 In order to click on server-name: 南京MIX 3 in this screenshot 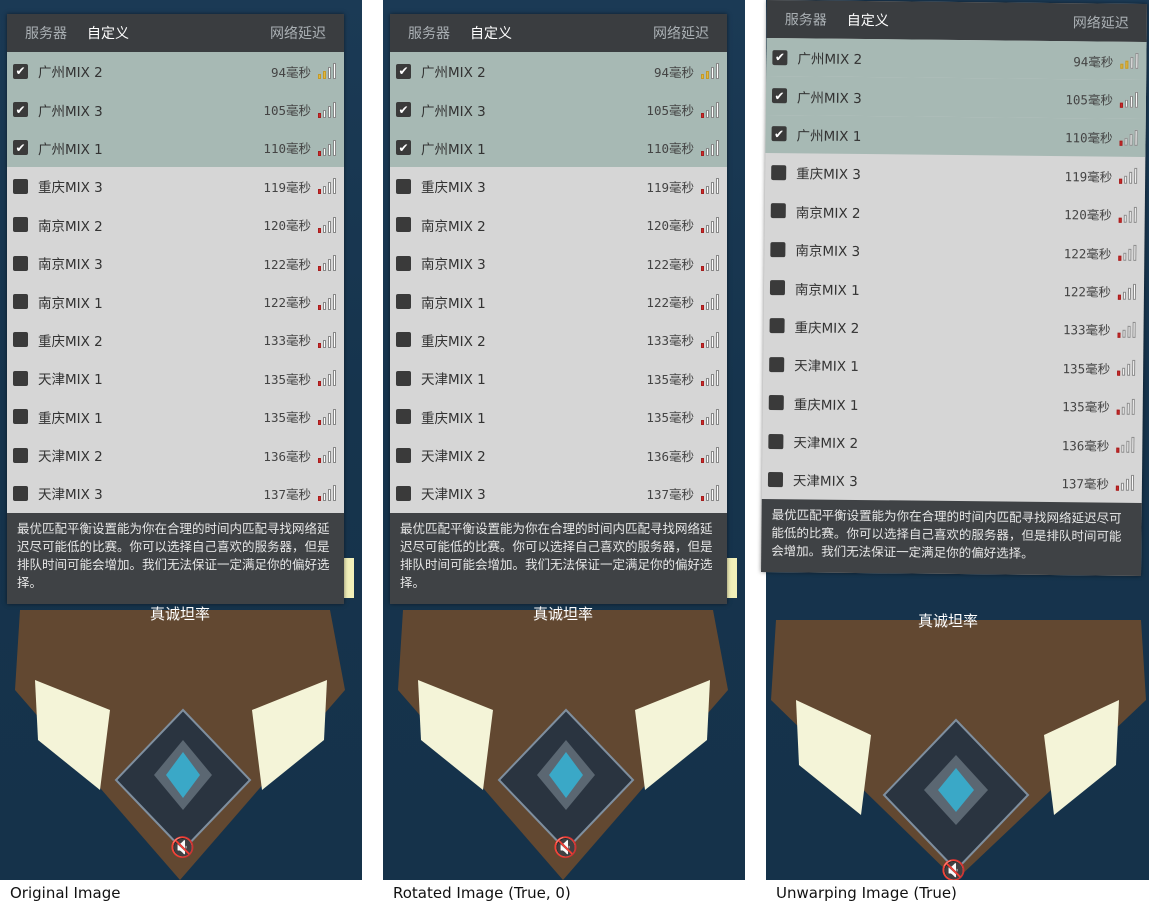, I will do `click(453, 265)`.